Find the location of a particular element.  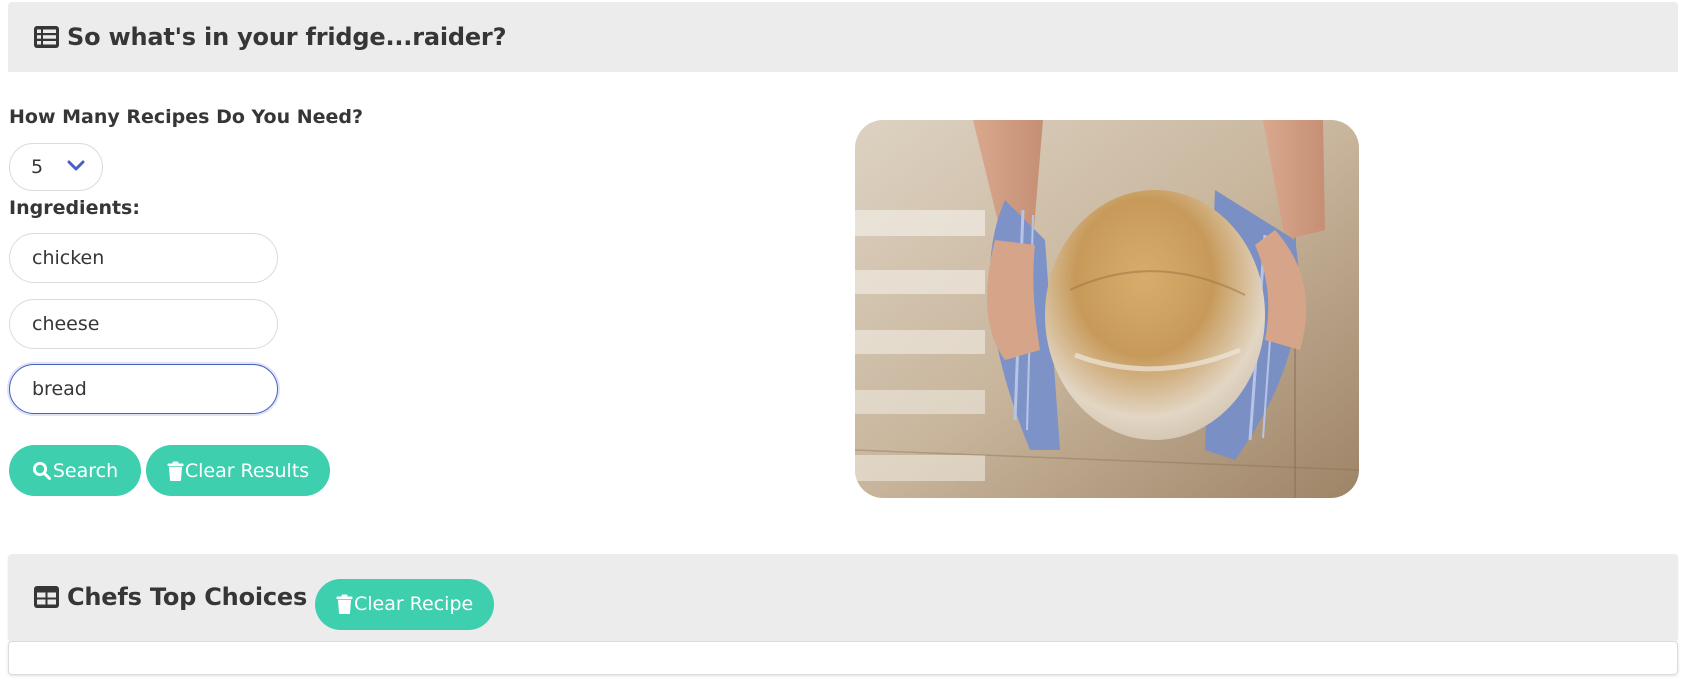

search-button-label: Search is located at coordinates (85, 470).